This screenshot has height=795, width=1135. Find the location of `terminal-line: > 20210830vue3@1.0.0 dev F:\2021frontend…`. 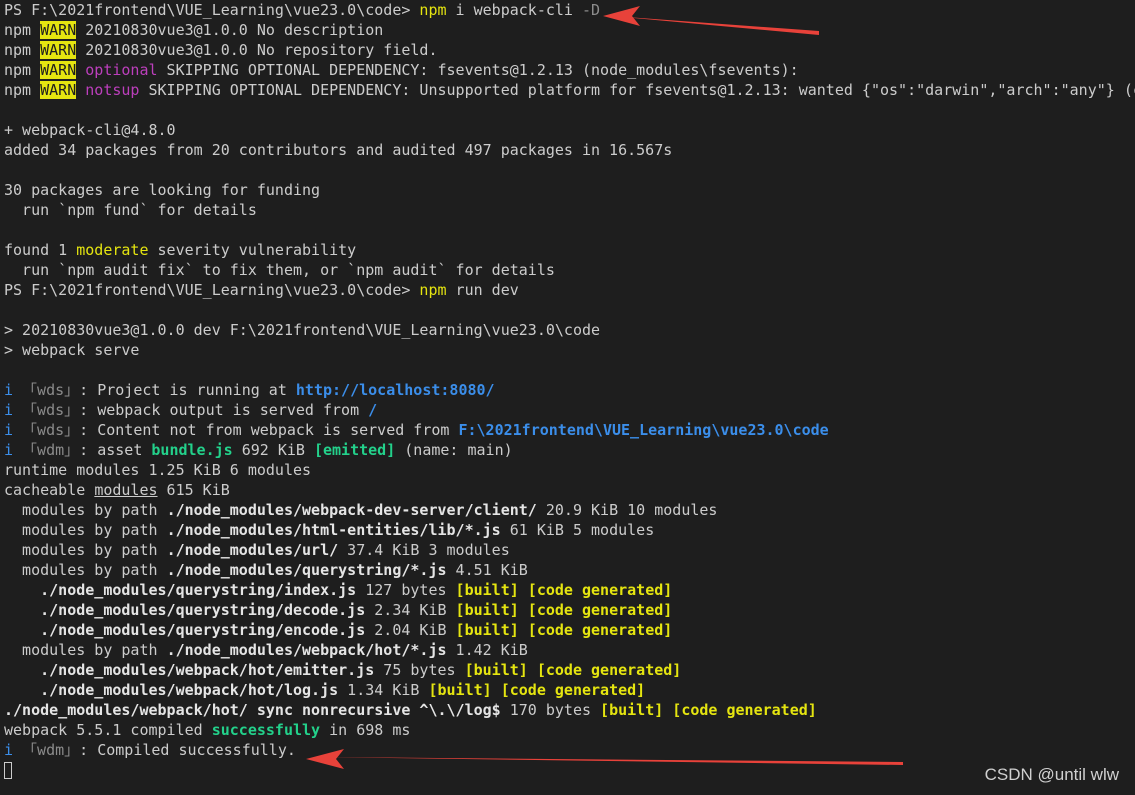

terminal-line: > 20210830vue3@1.0.0 dev F:\2021frontend… is located at coordinates (569, 330).